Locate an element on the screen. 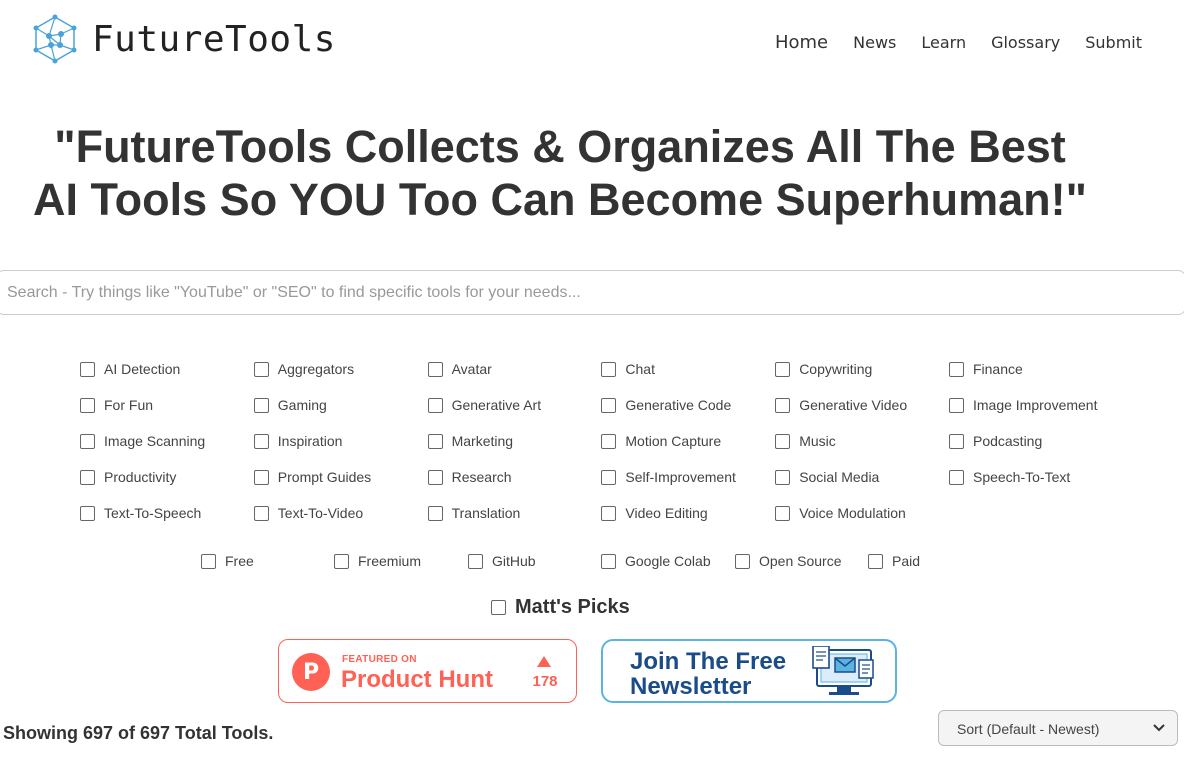 The width and height of the screenshot is (1184, 761). category-checkbox: AI Detection is located at coordinates (167, 369).